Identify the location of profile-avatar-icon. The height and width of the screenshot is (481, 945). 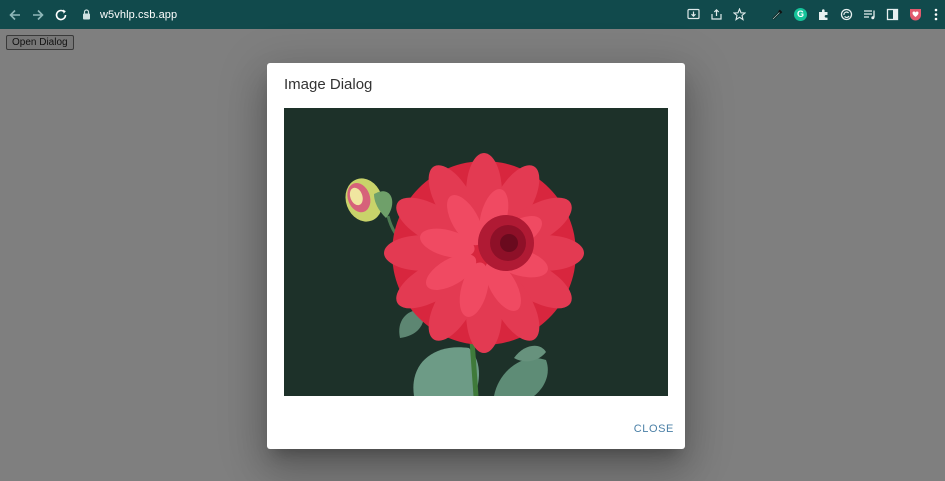
(915, 14).